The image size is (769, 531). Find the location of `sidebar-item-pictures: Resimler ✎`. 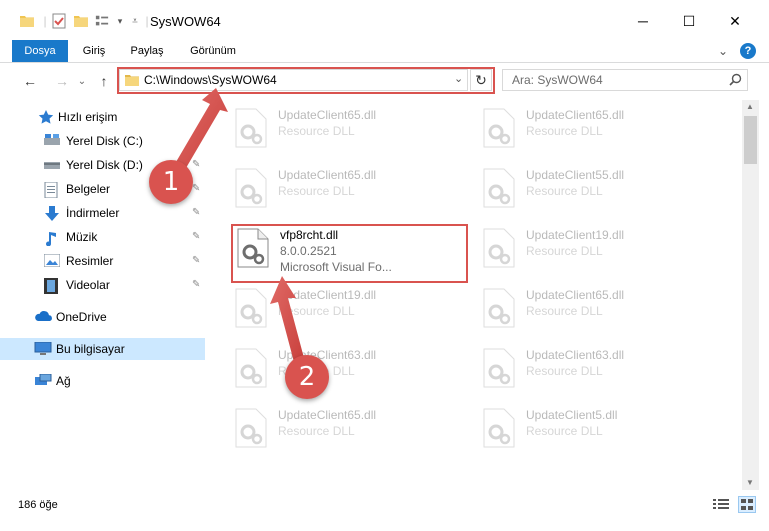

sidebar-item-pictures: Resimler ✎ is located at coordinates (102, 261).